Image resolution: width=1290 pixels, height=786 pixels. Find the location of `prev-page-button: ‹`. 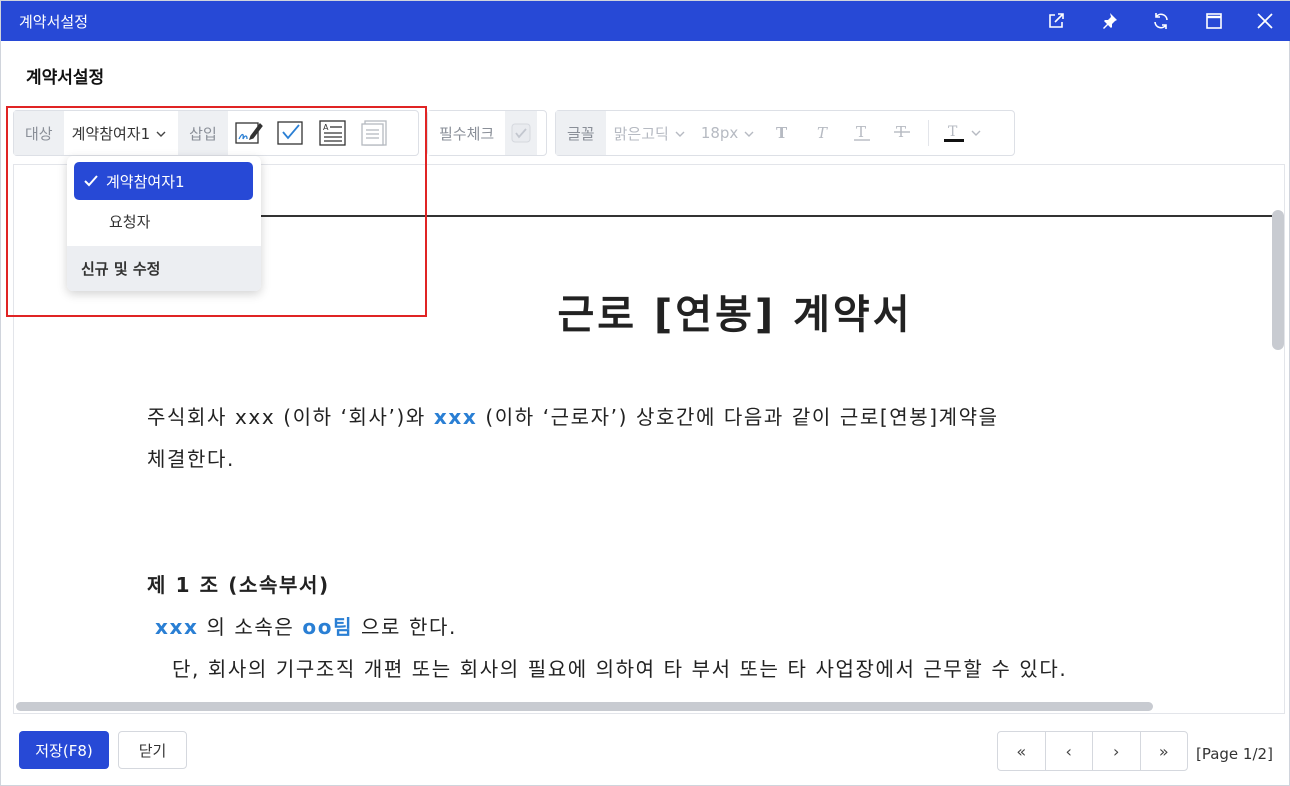

prev-page-button: ‹ is located at coordinates (1069, 751).